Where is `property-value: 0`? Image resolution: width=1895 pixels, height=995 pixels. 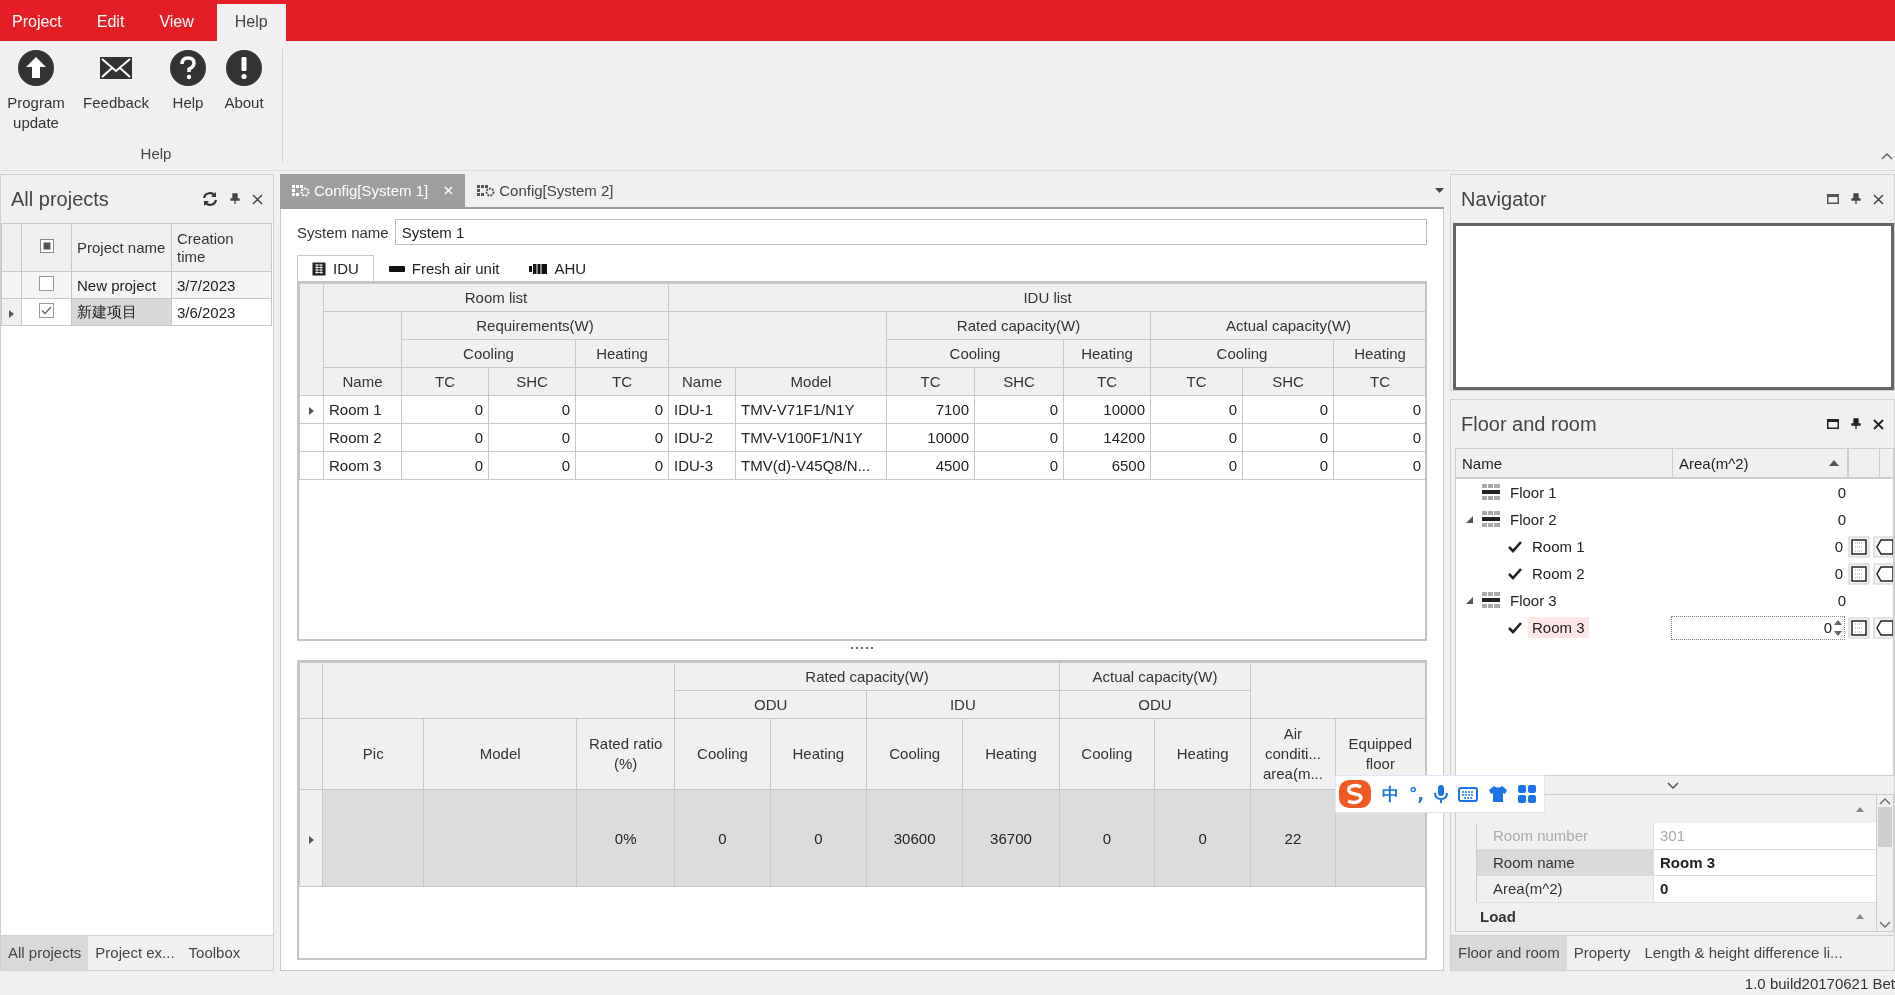
property-value: 0 is located at coordinates (1764, 889).